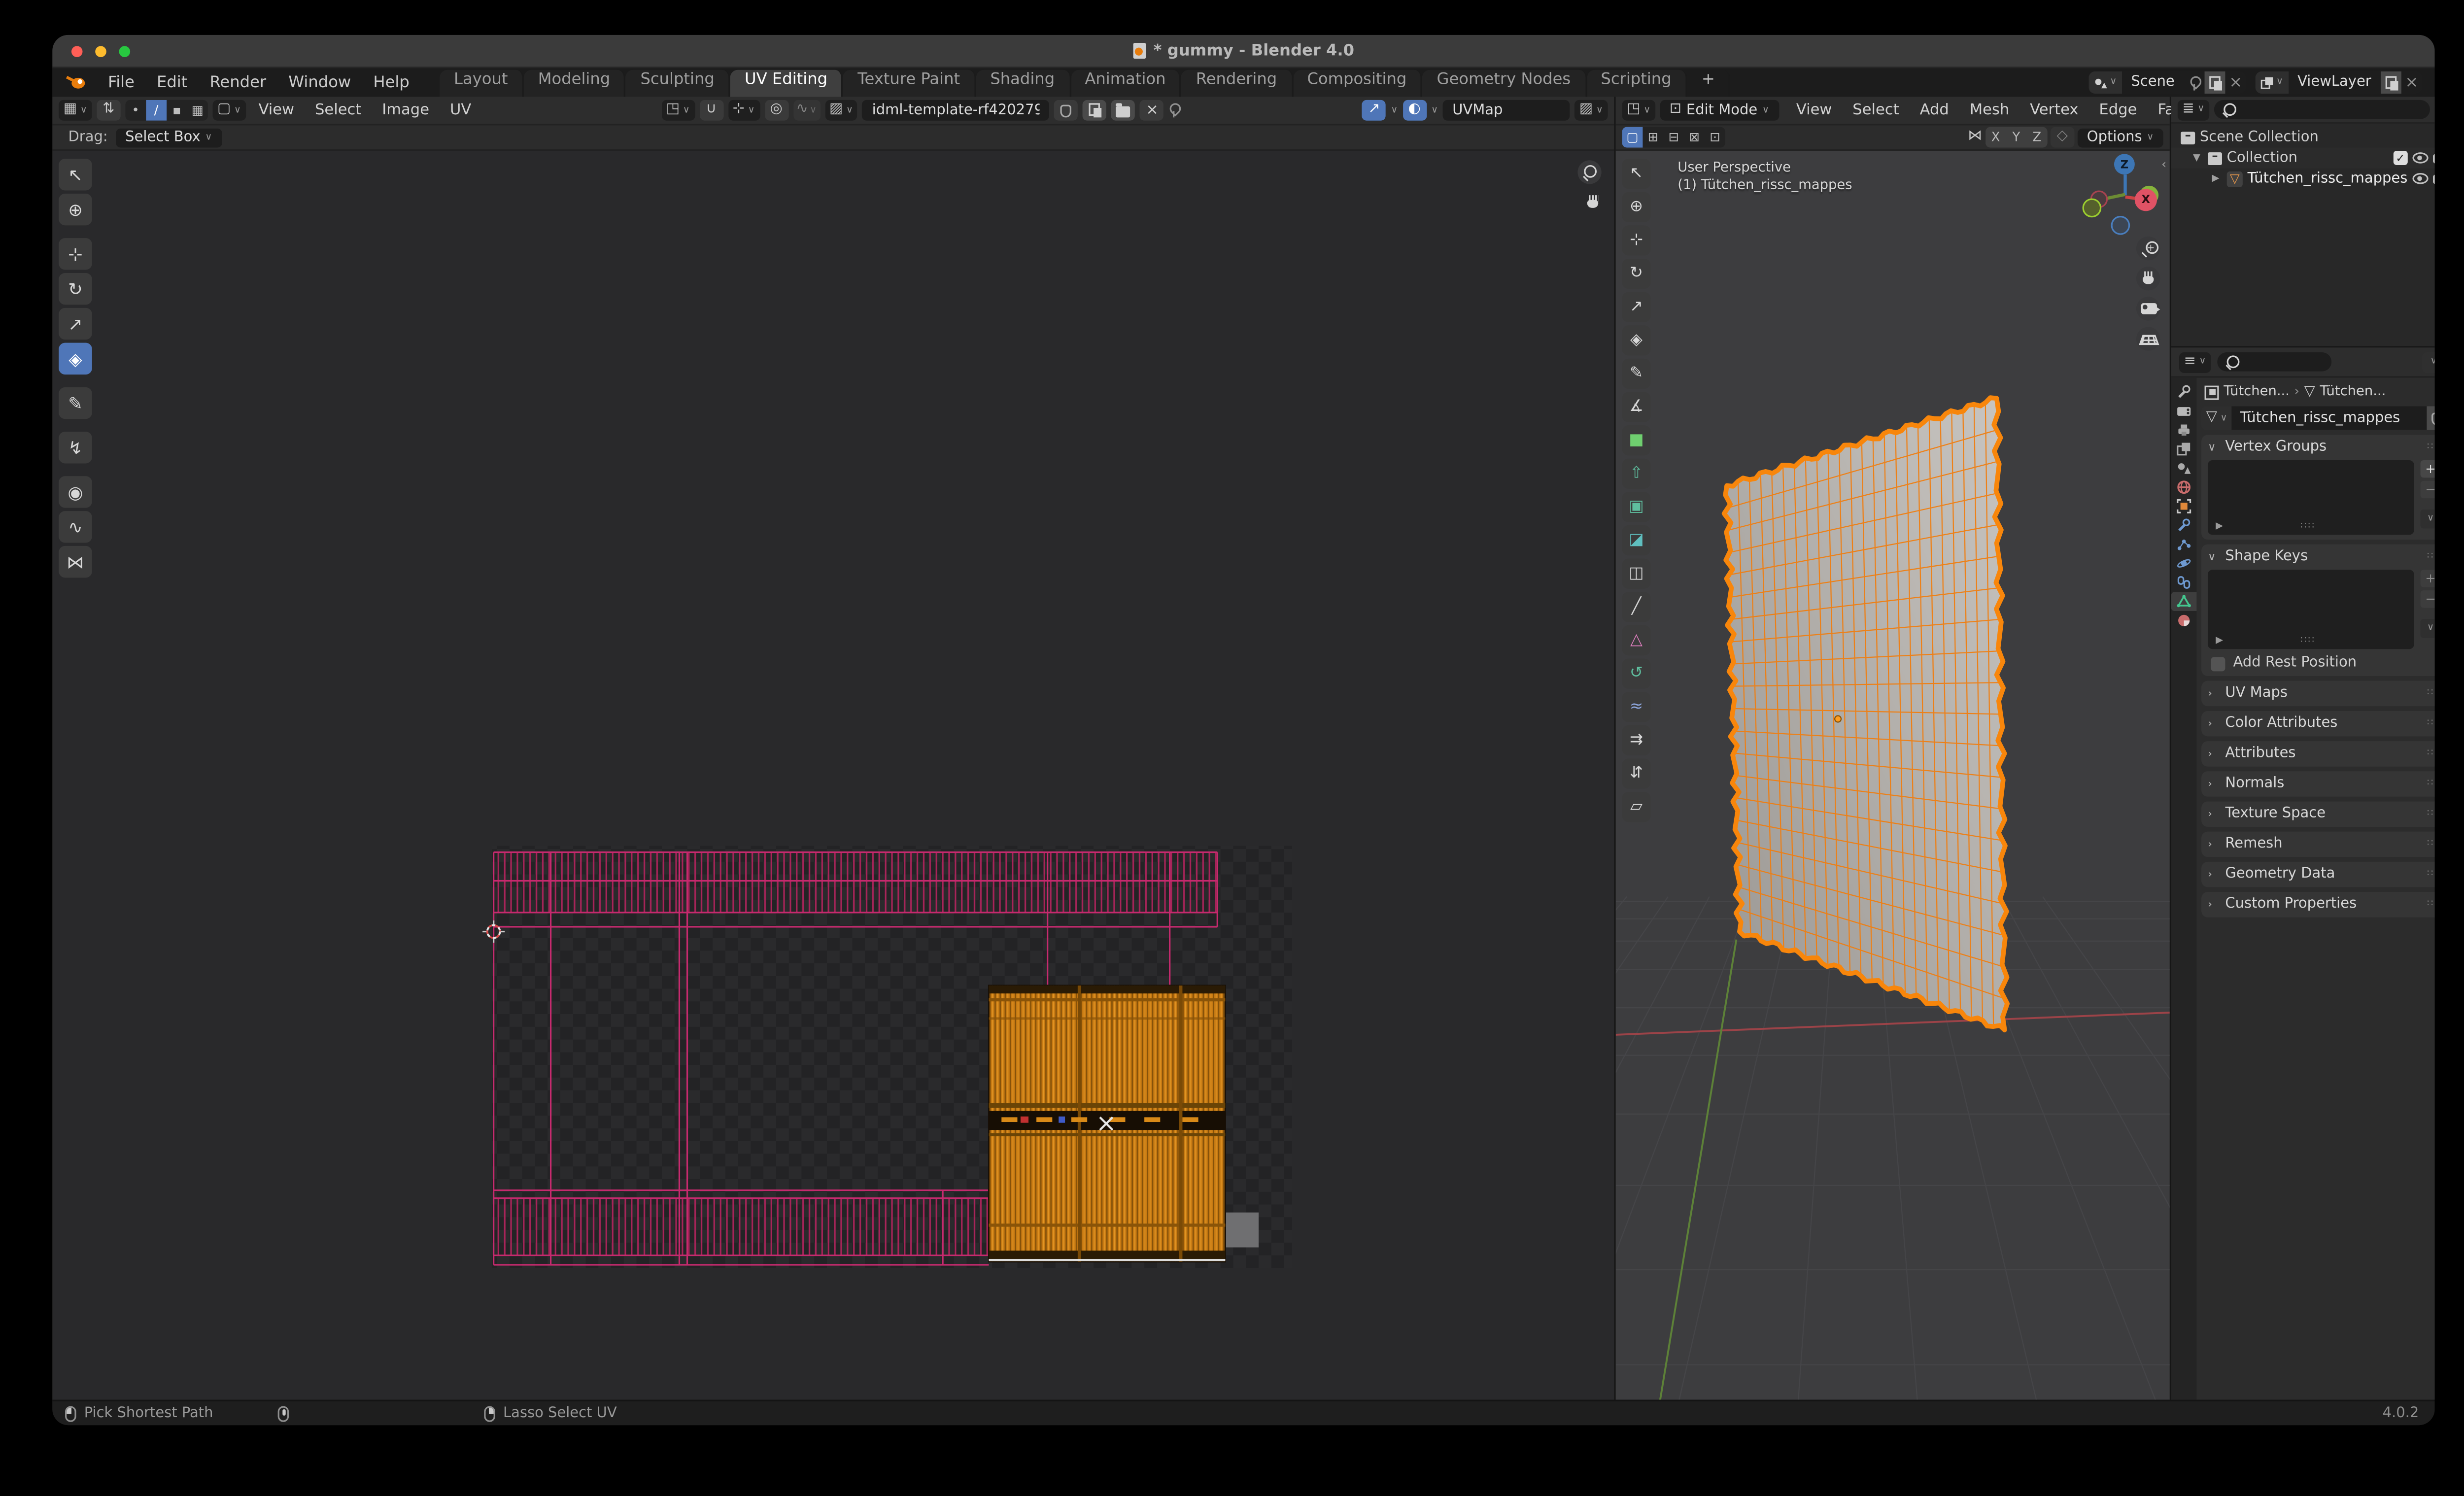 Image resolution: width=2464 pixels, height=1496 pixels. I want to click on viewlayer-name: ViewLayer, so click(2334, 82).